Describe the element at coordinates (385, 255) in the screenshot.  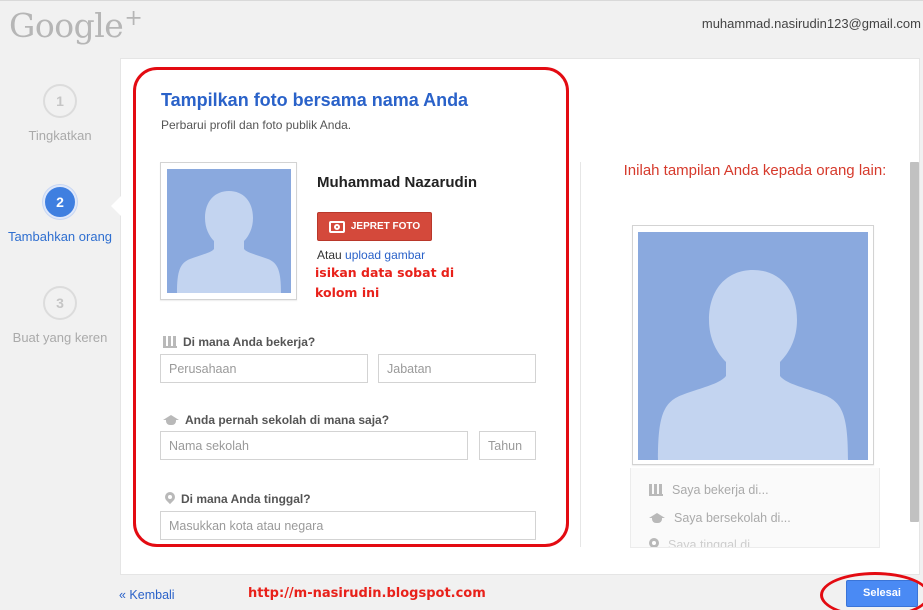
I see `upload-image-link: upload gambar` at that location.